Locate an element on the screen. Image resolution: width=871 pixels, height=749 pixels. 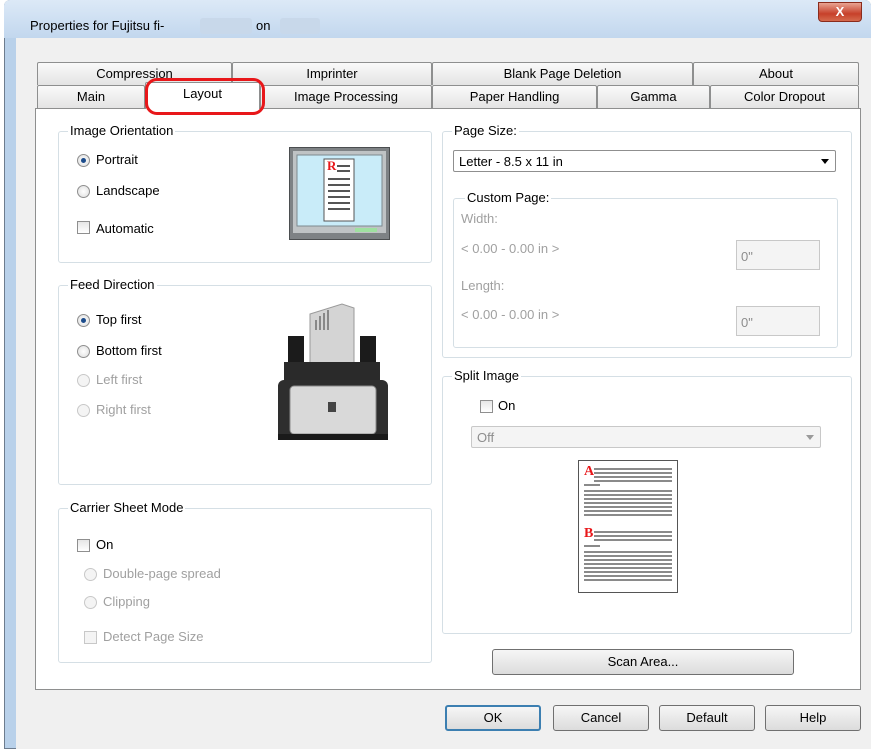
carrier-sheet-on-checkbox is located at coordinates (83, 545).